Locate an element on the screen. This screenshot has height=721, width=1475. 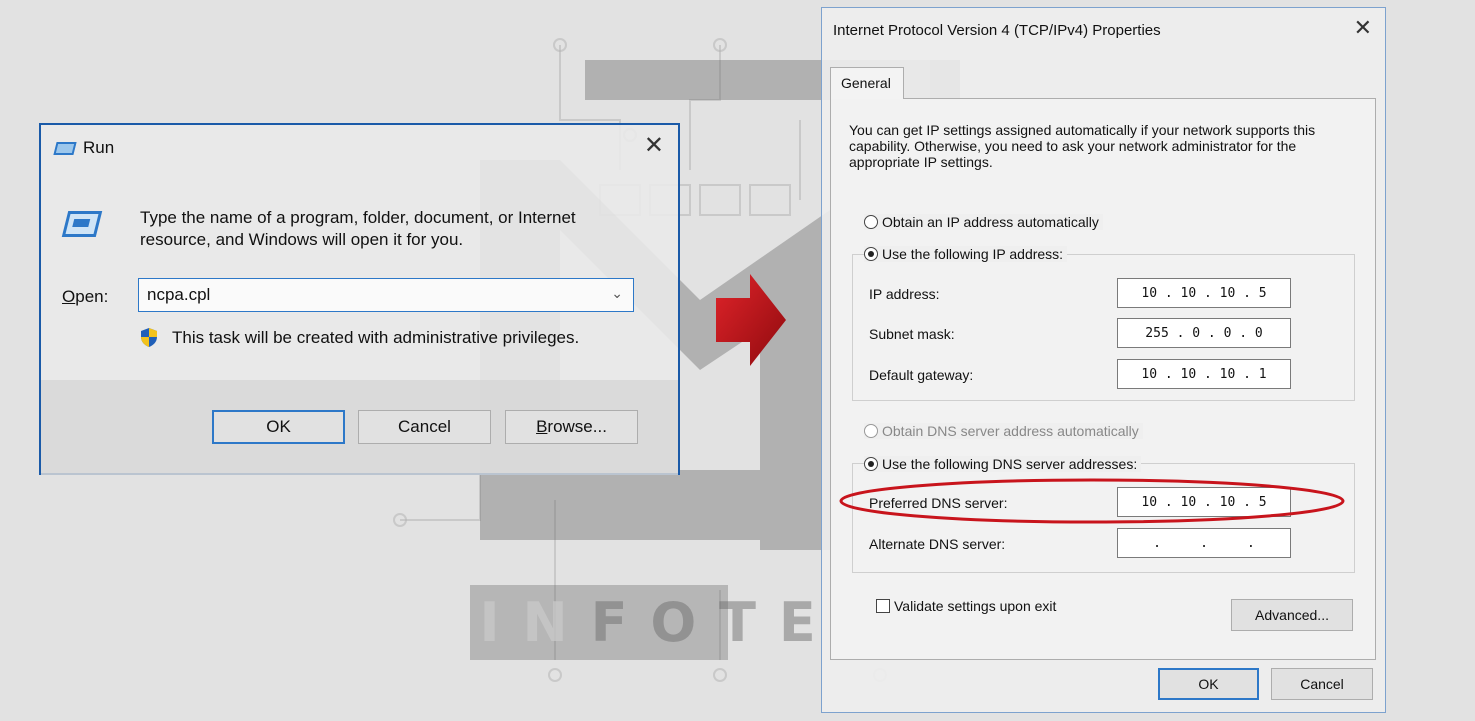
wm-letter: N is located at coordinates (547, 622).